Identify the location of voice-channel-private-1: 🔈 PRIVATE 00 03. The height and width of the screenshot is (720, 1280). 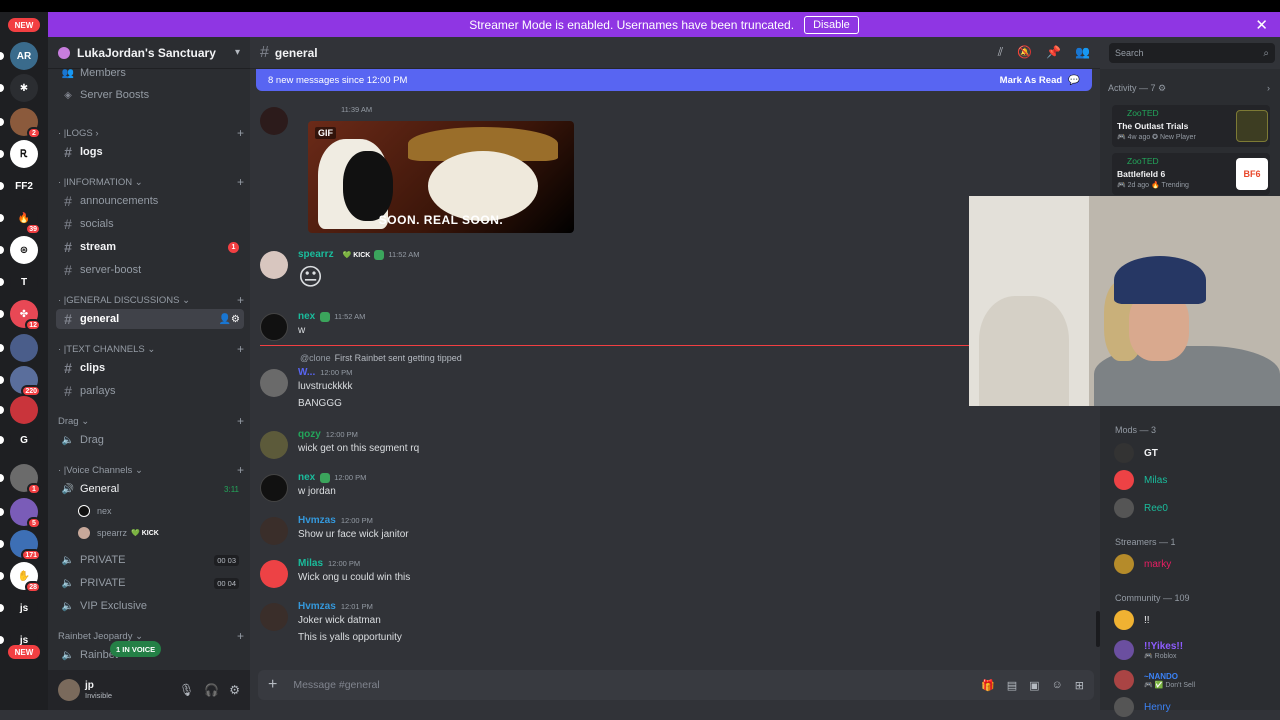
(150, 560).